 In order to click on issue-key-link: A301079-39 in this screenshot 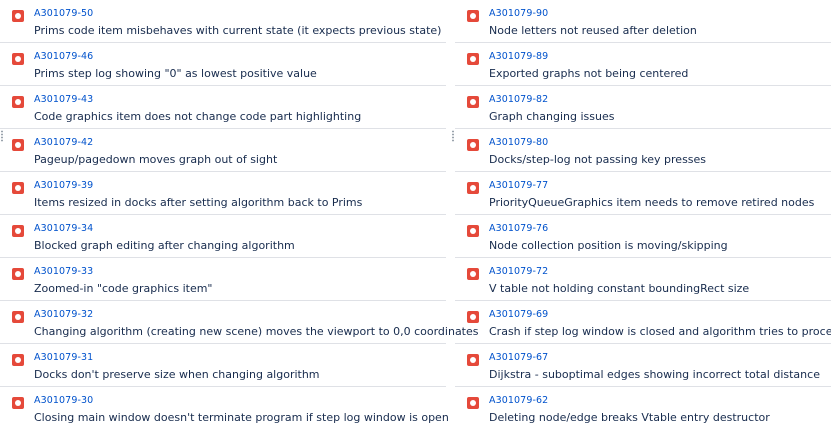, I will do `click(63, 185)`.